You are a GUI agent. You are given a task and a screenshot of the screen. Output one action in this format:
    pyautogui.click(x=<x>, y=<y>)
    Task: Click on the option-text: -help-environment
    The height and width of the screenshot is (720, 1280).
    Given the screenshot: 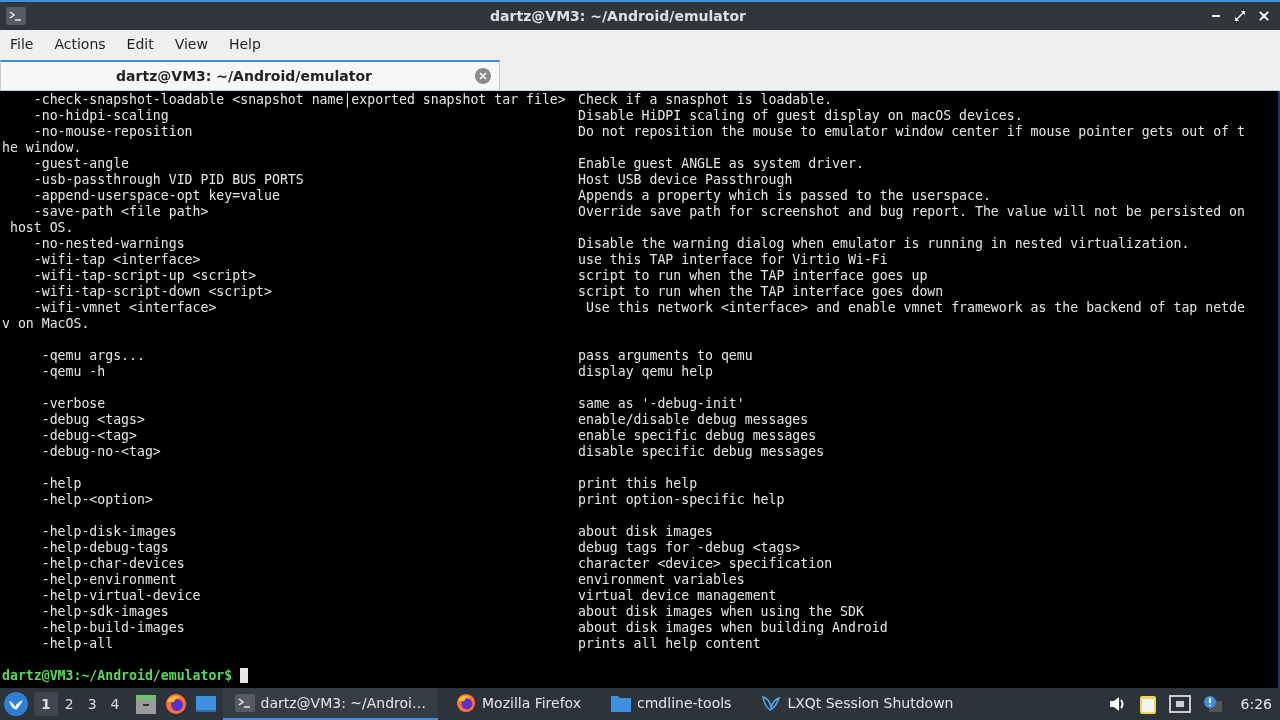 What is the action you would take?
    pyautogui.click(x=109, y=580)
    